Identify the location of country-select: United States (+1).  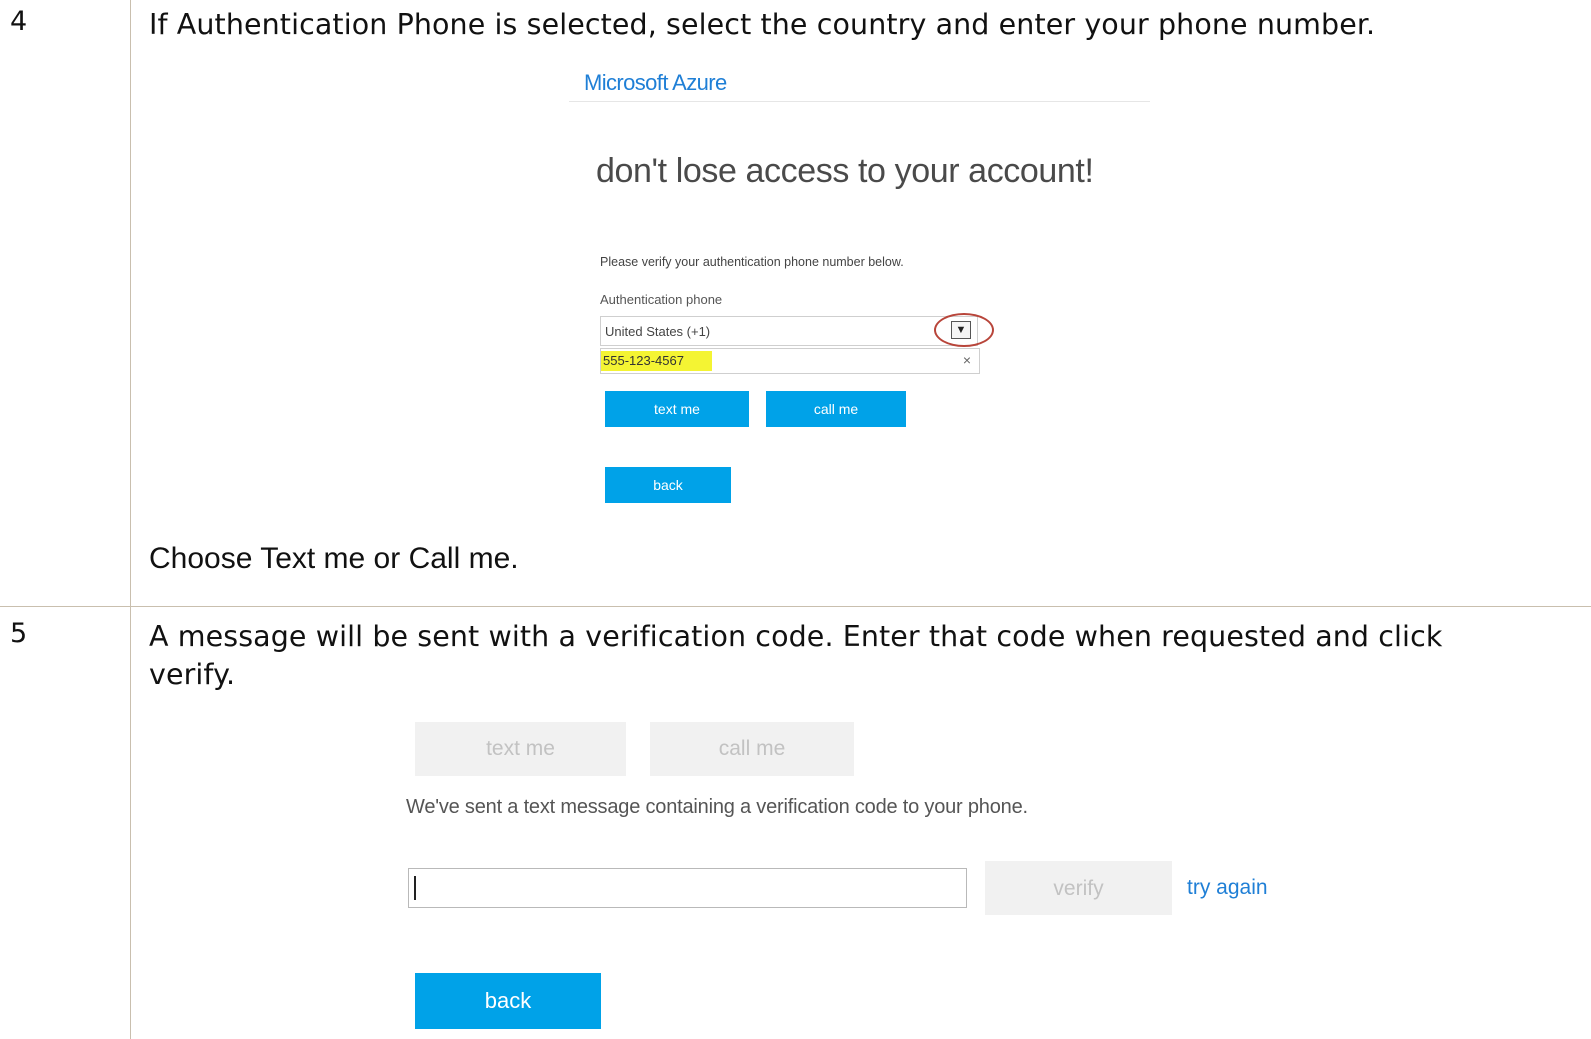
(789, 331).